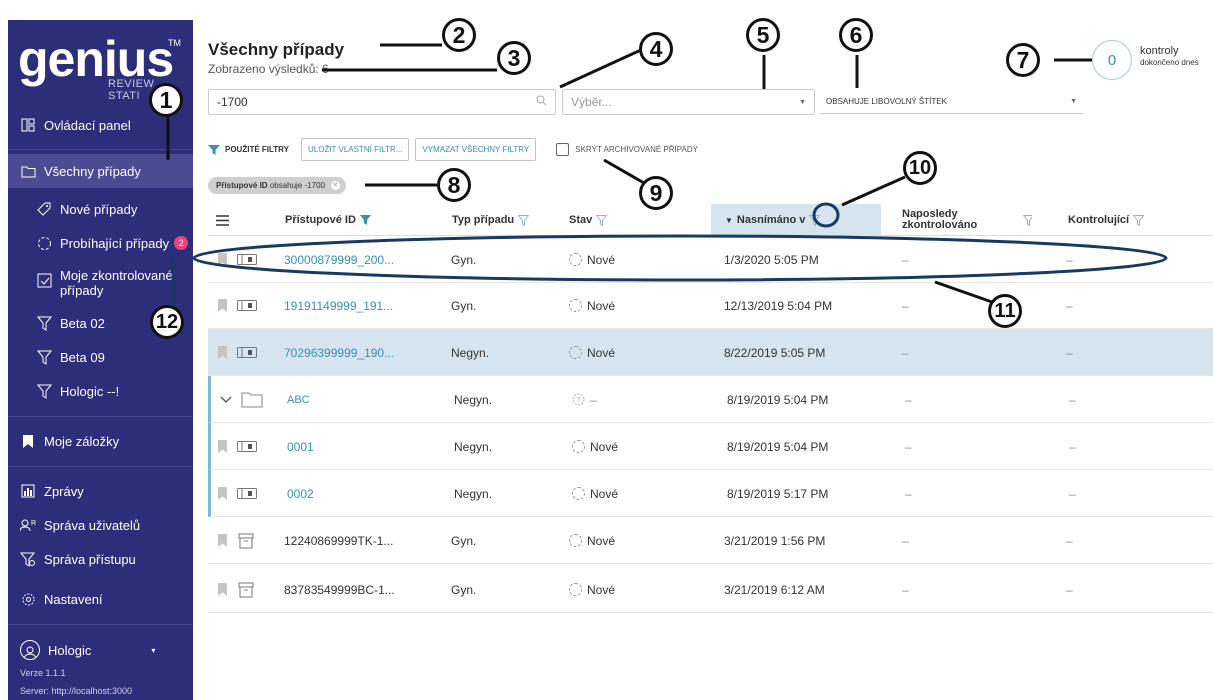  I want to click on sidebar-item-label: Hologic --!, so click(90, 391).